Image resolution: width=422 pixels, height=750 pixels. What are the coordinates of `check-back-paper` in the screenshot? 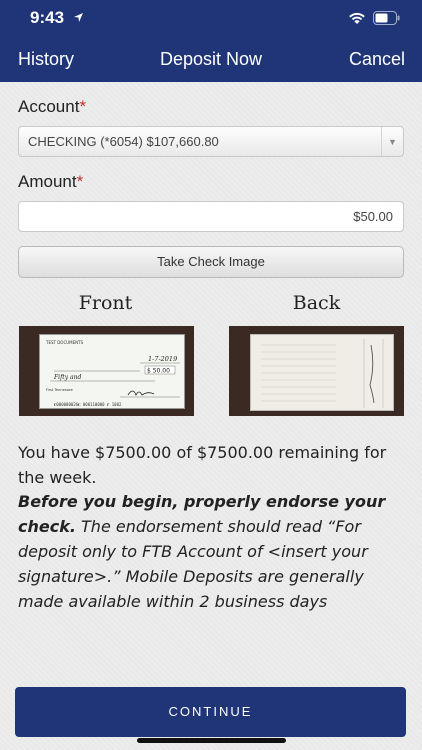 It's located at (322, 372).